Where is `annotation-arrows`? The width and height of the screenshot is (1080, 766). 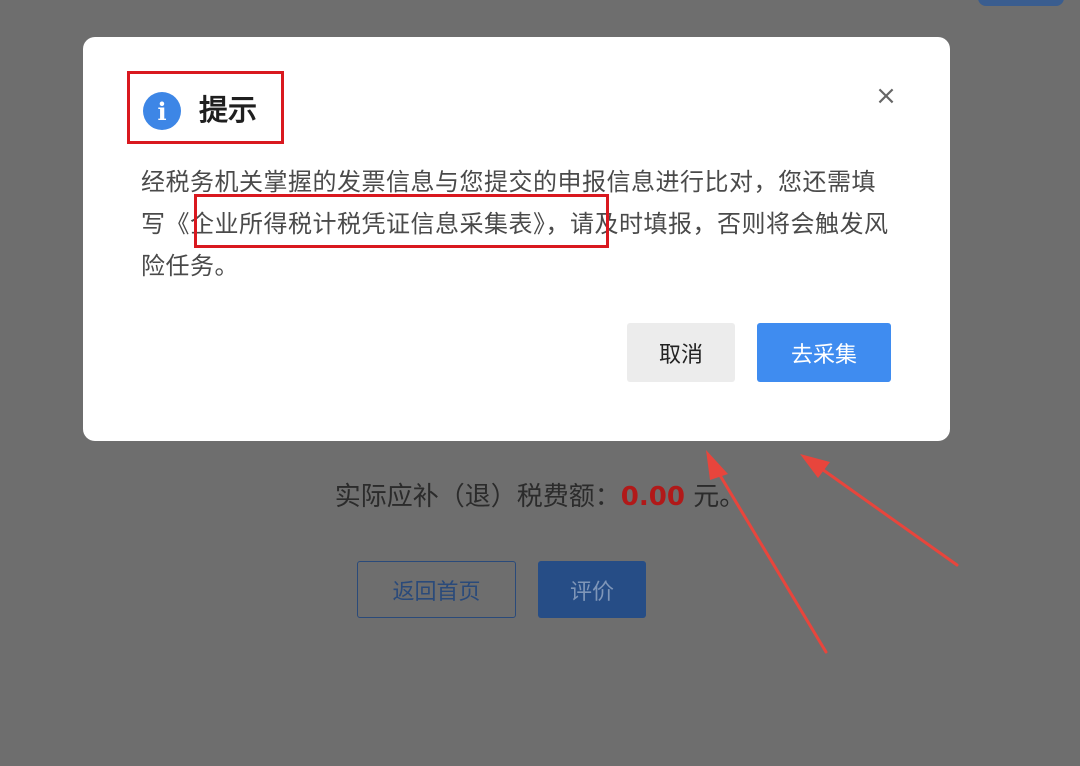
annotation-arrows is located at coordinates (832, 552).